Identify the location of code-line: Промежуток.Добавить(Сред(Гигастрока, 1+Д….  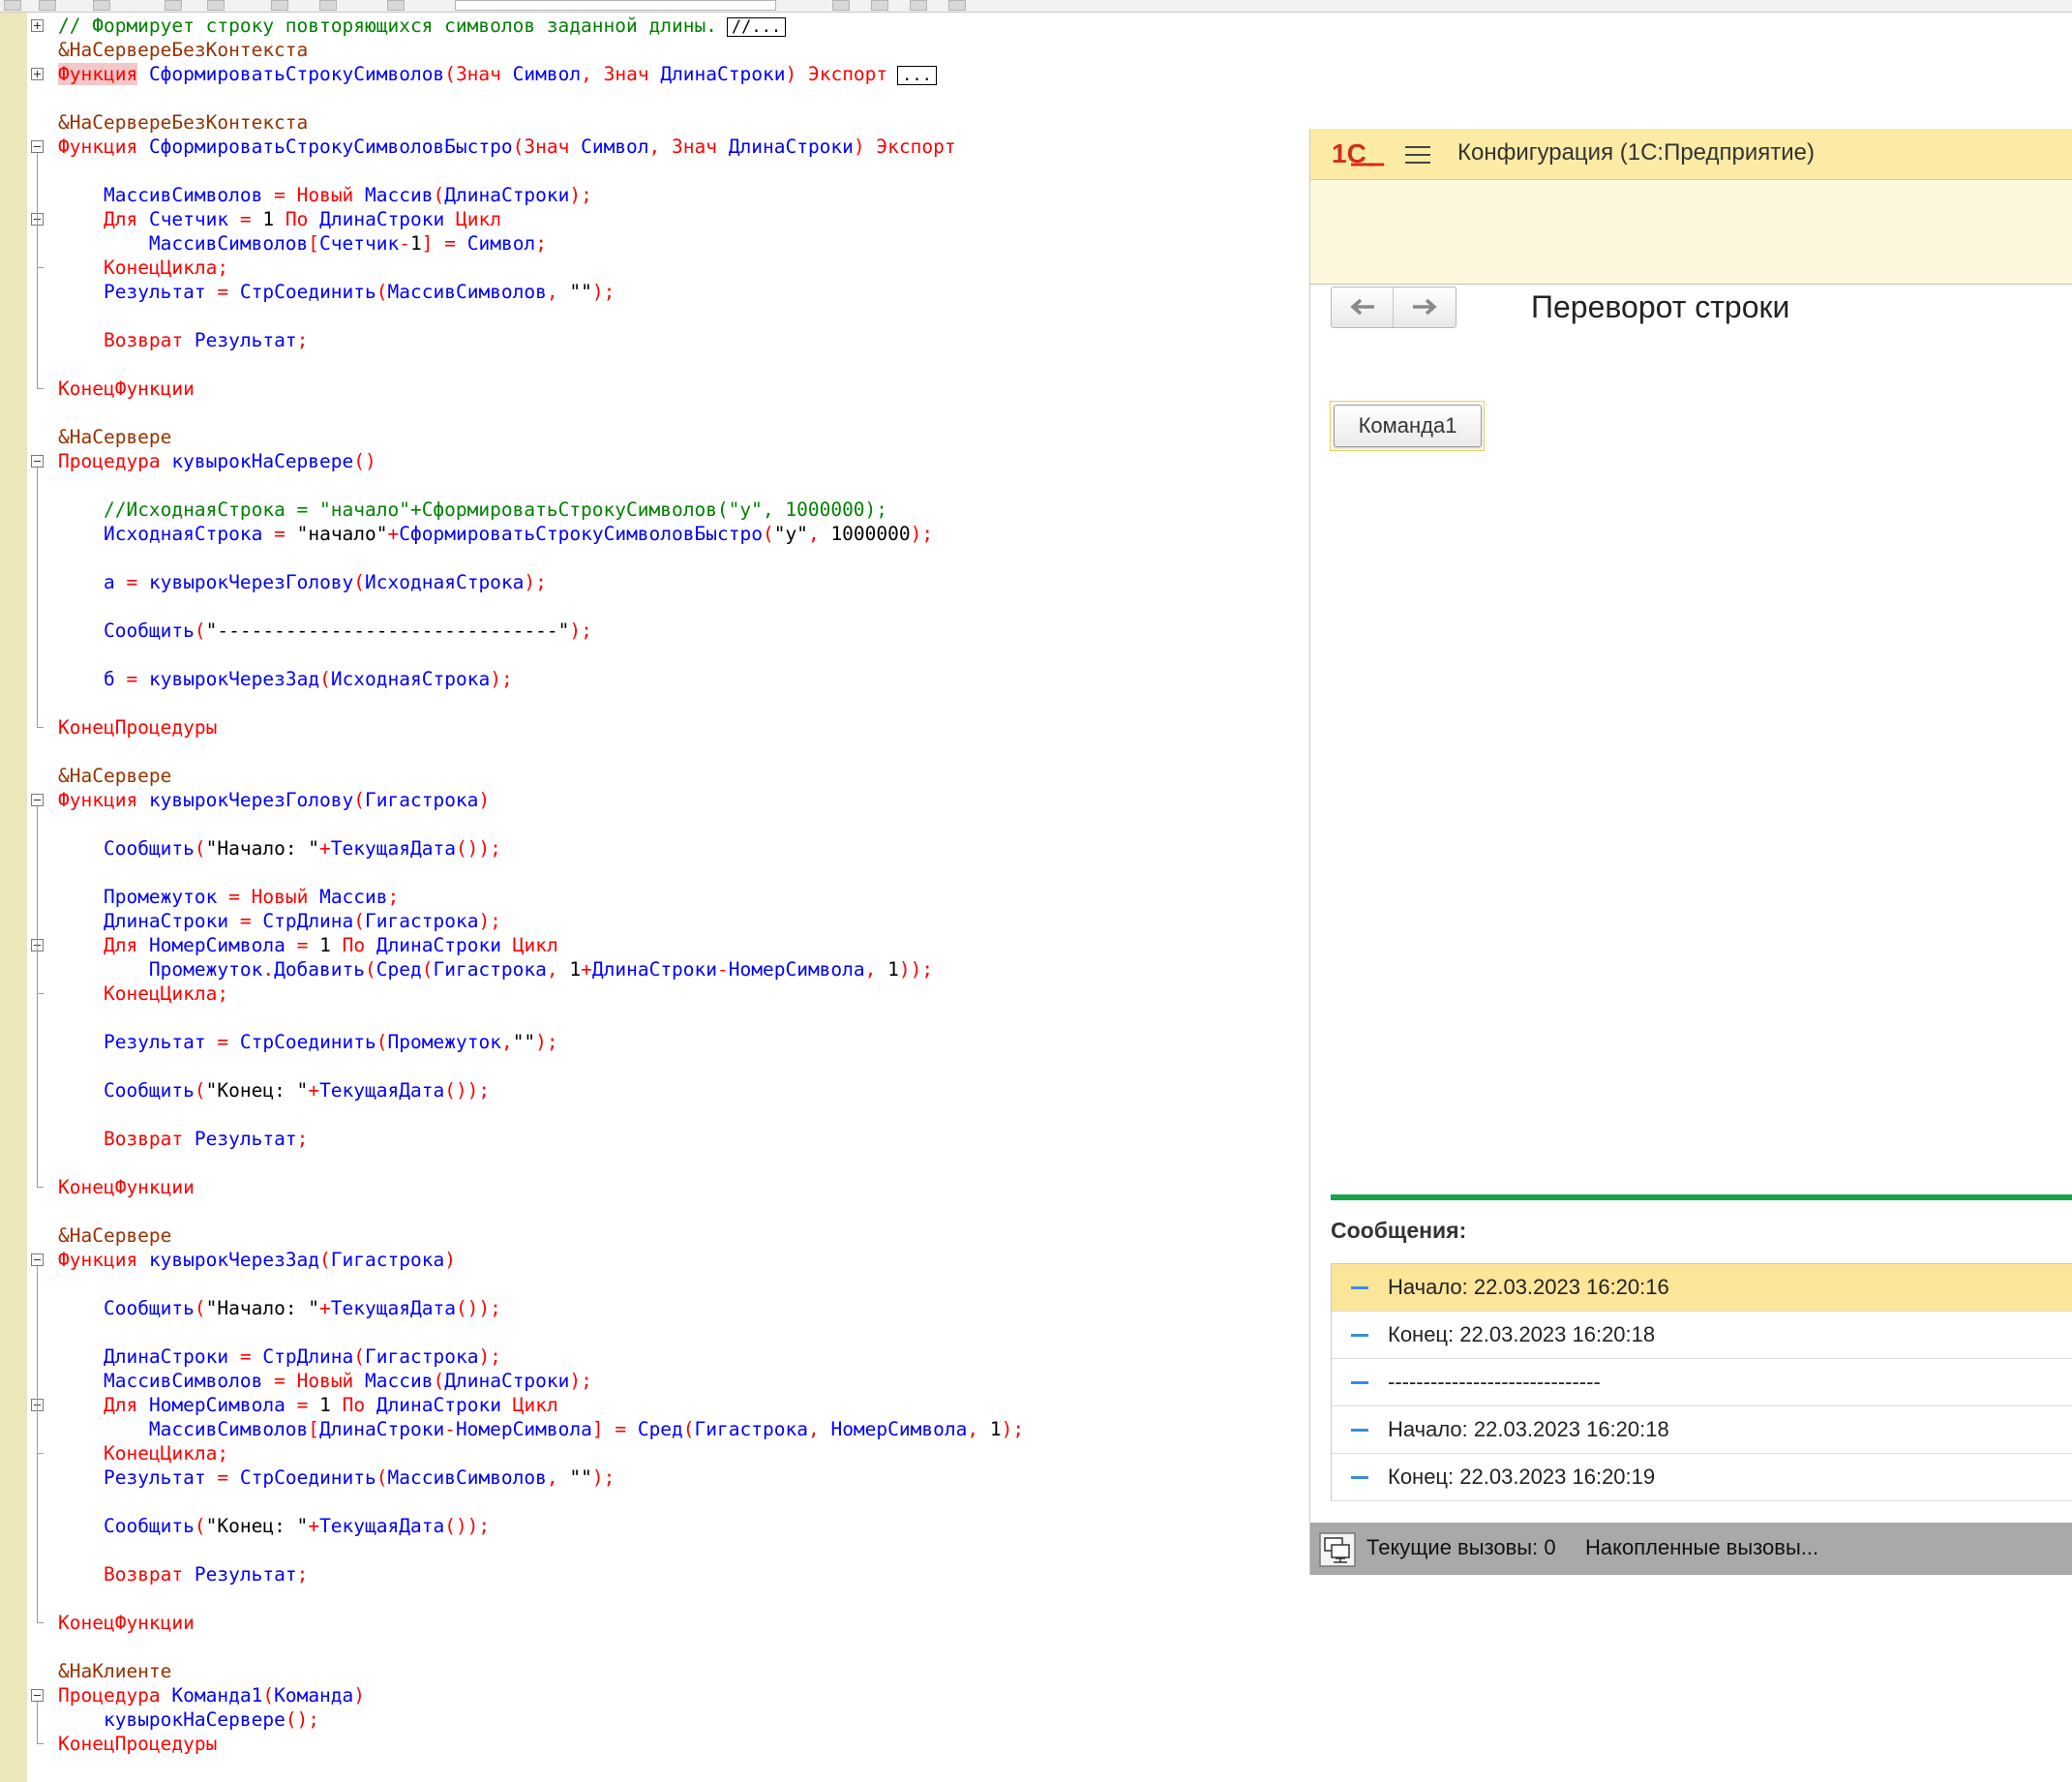
(682, 969).